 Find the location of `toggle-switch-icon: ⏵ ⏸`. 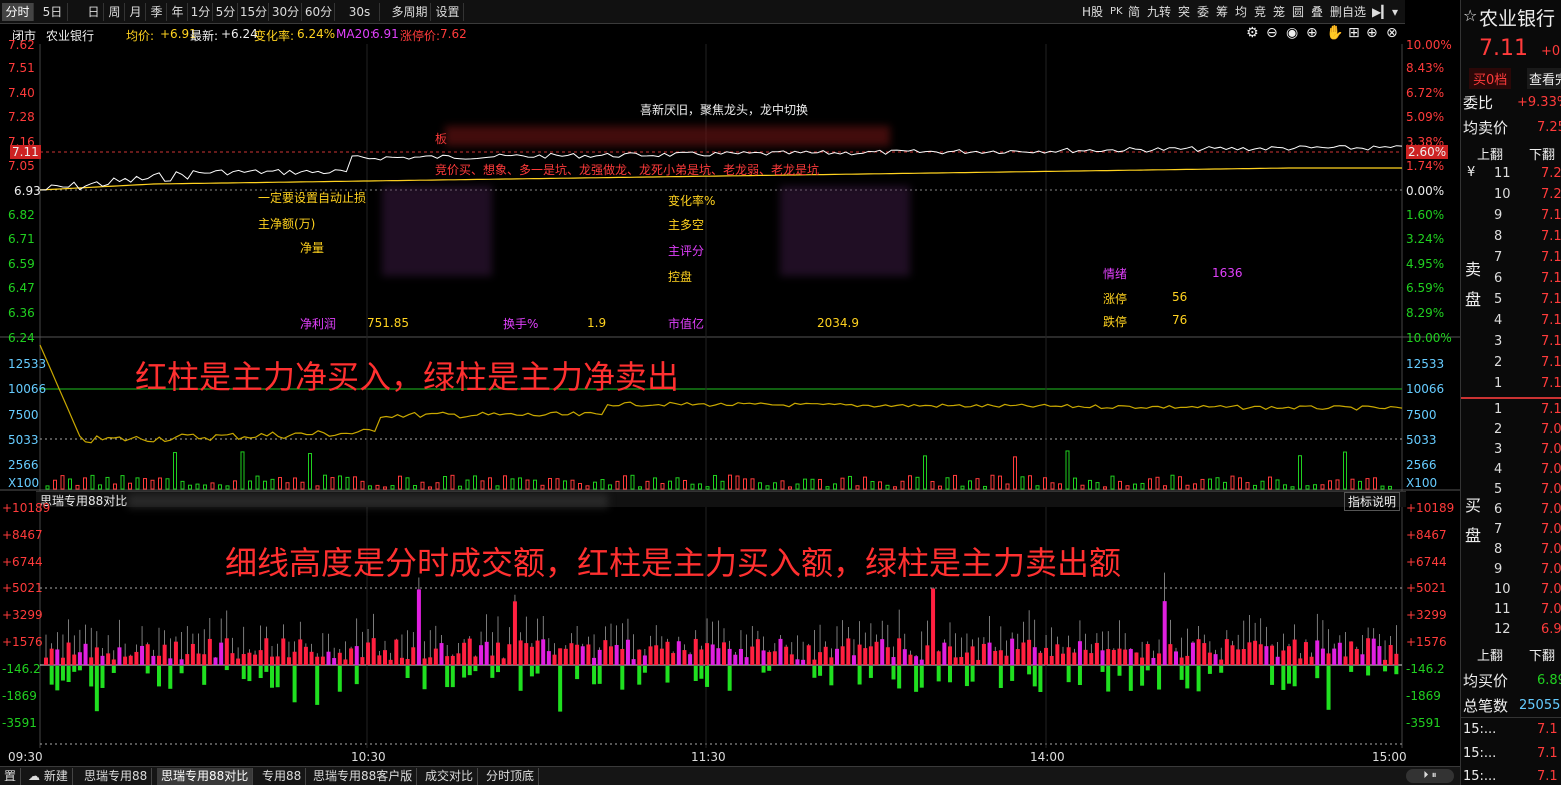

toggle-switch-icon: ⏵ ⏸ is located at coordinates (1430, 776).